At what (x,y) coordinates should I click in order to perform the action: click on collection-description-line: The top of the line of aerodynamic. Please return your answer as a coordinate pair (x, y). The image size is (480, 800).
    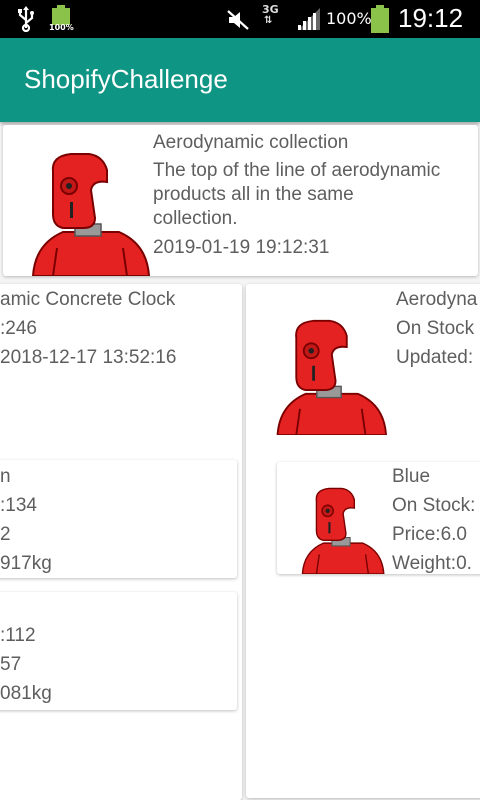
    Looking at the image, I should click on (297, 170).